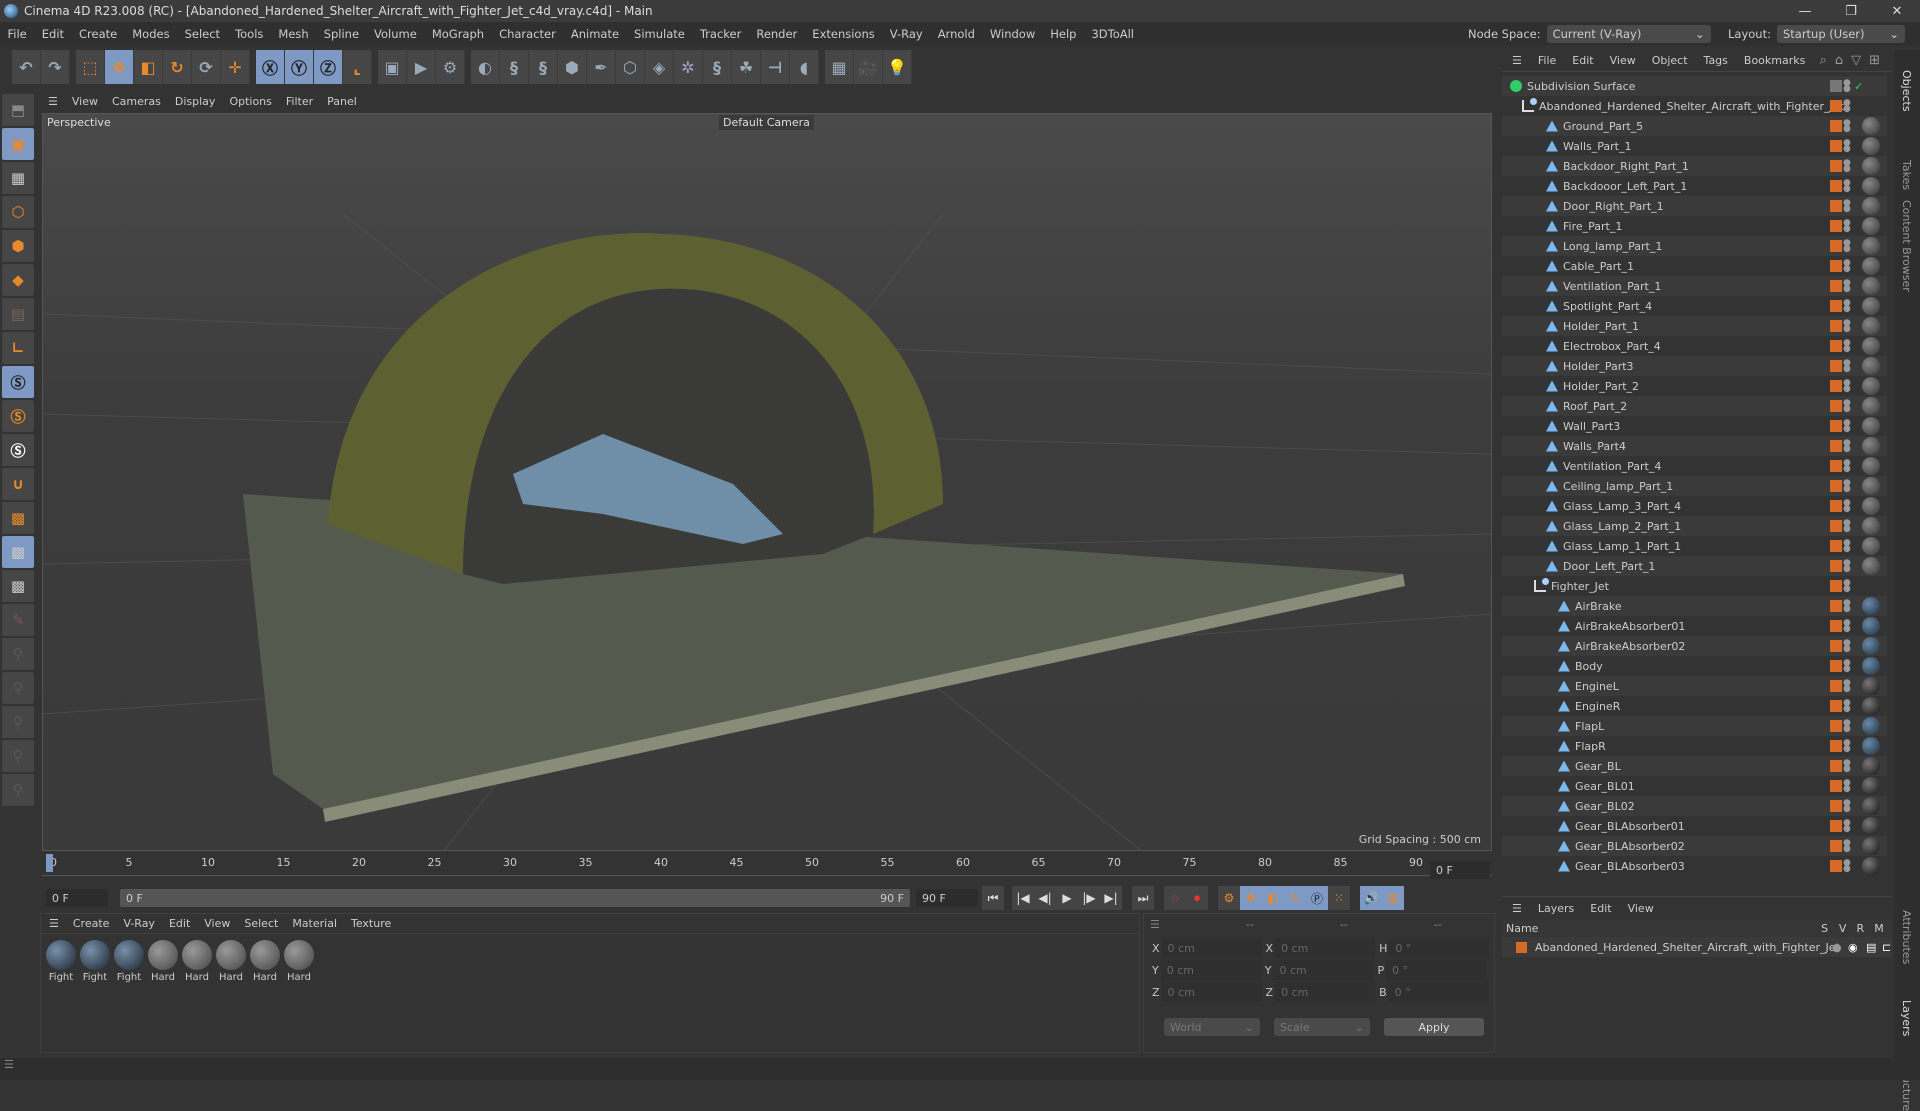  Describe the element at coordinates (1251, 898) in the screenshot. I see `key-position-icon: ✥` at that location.